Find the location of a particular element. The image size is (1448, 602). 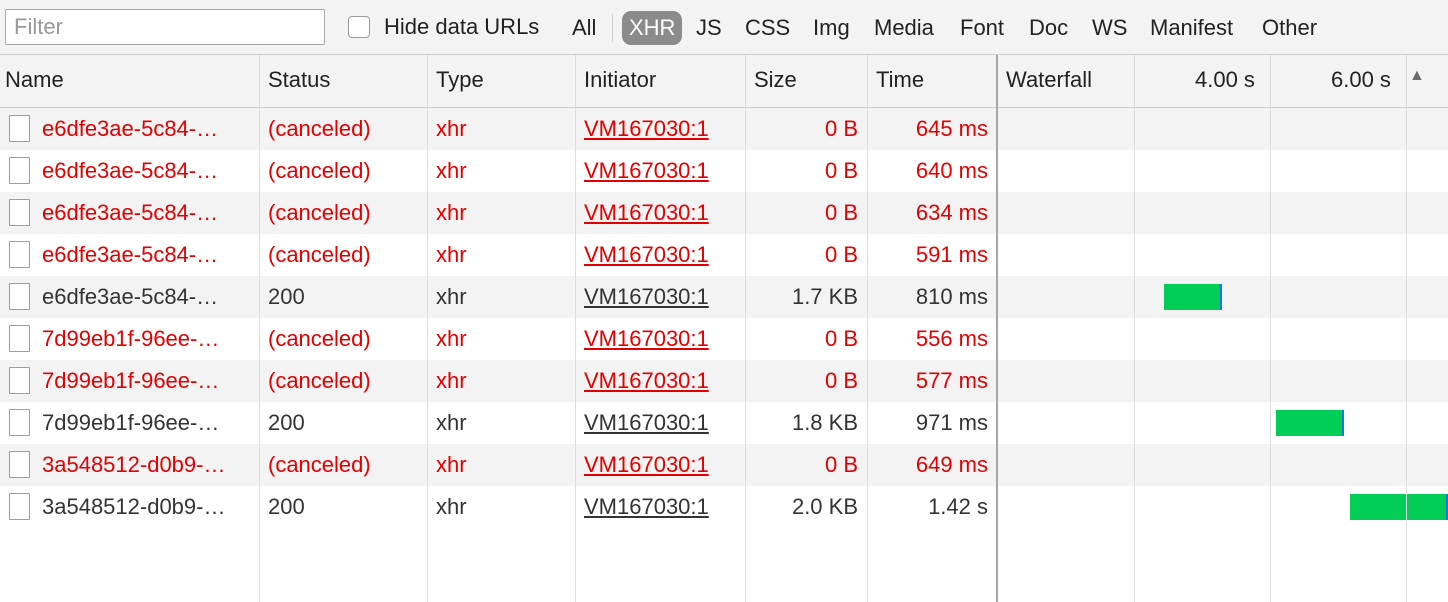

request-time: 591 ms is located at coordinates (951, 254).